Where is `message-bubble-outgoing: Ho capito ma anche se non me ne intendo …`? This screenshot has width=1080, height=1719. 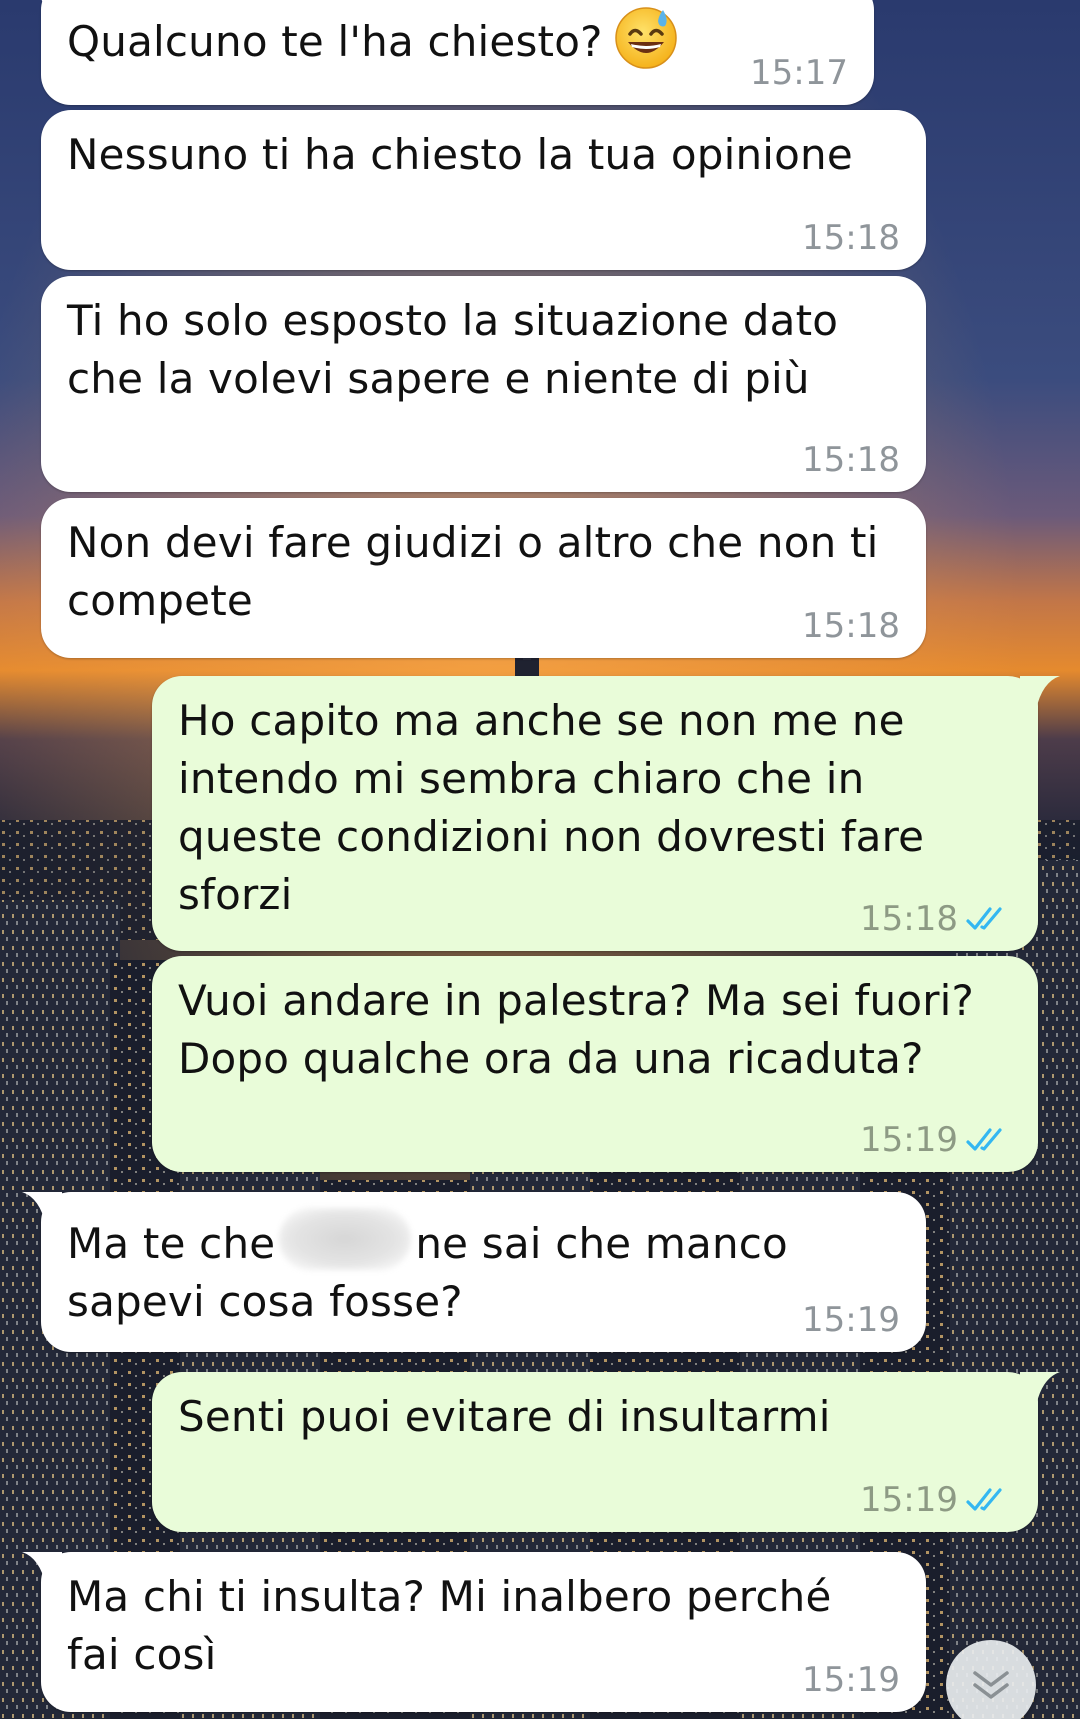
message-bubble-outgoing: Ho capito ma anche se non me ne intendo … is located at coordinates (595, 813).